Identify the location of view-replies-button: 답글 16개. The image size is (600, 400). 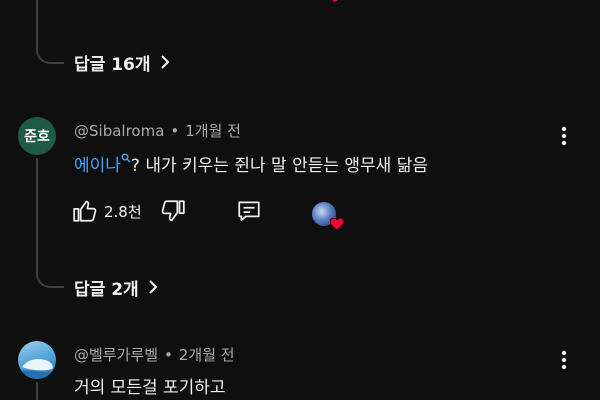
(123, 62).